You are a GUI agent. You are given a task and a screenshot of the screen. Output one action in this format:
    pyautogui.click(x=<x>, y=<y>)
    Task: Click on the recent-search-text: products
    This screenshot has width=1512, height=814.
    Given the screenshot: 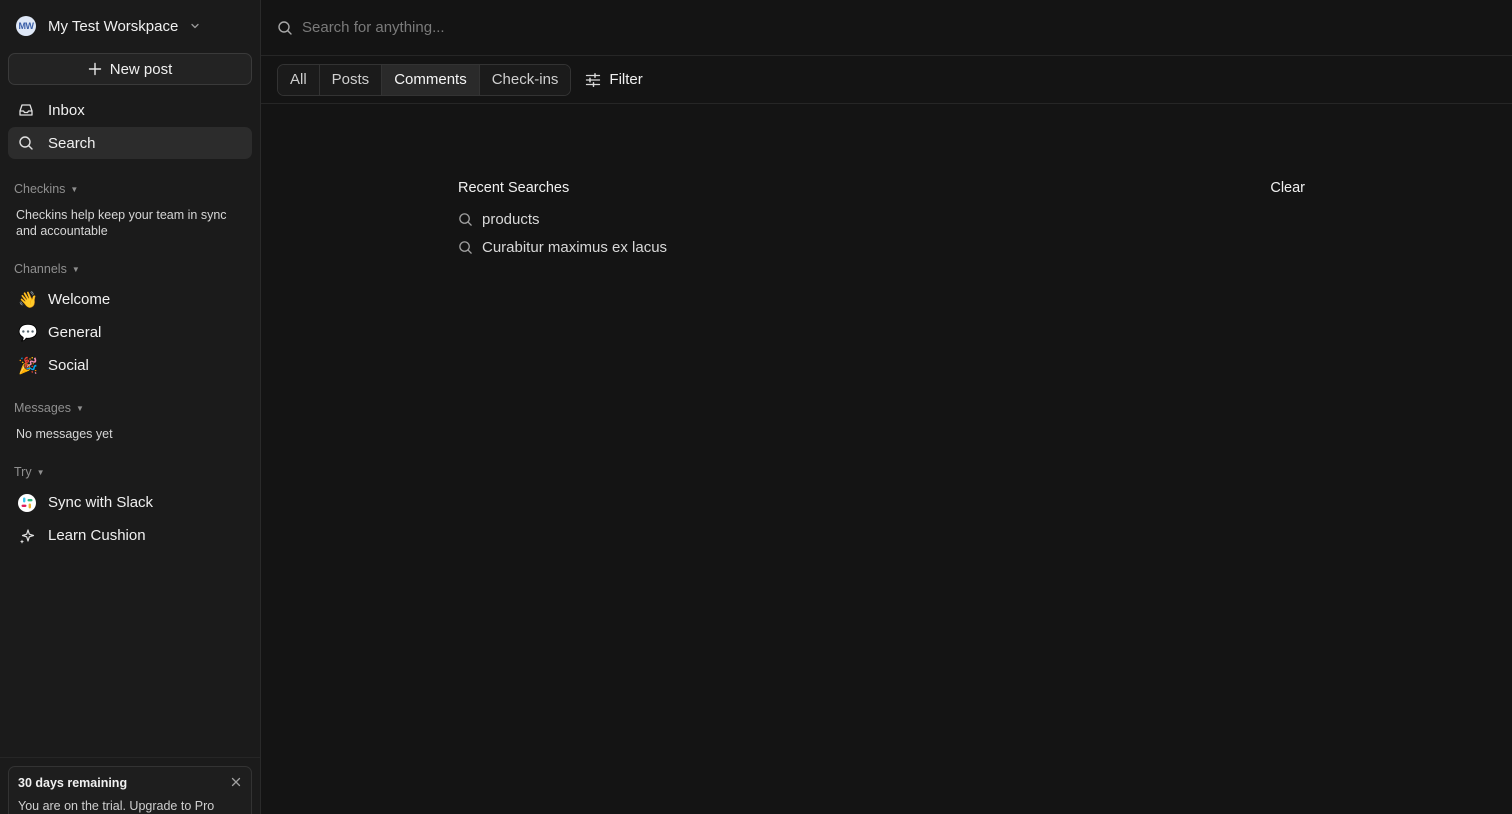 What is the action you would take?
    pyautogui.click(x=511, y=219)
    